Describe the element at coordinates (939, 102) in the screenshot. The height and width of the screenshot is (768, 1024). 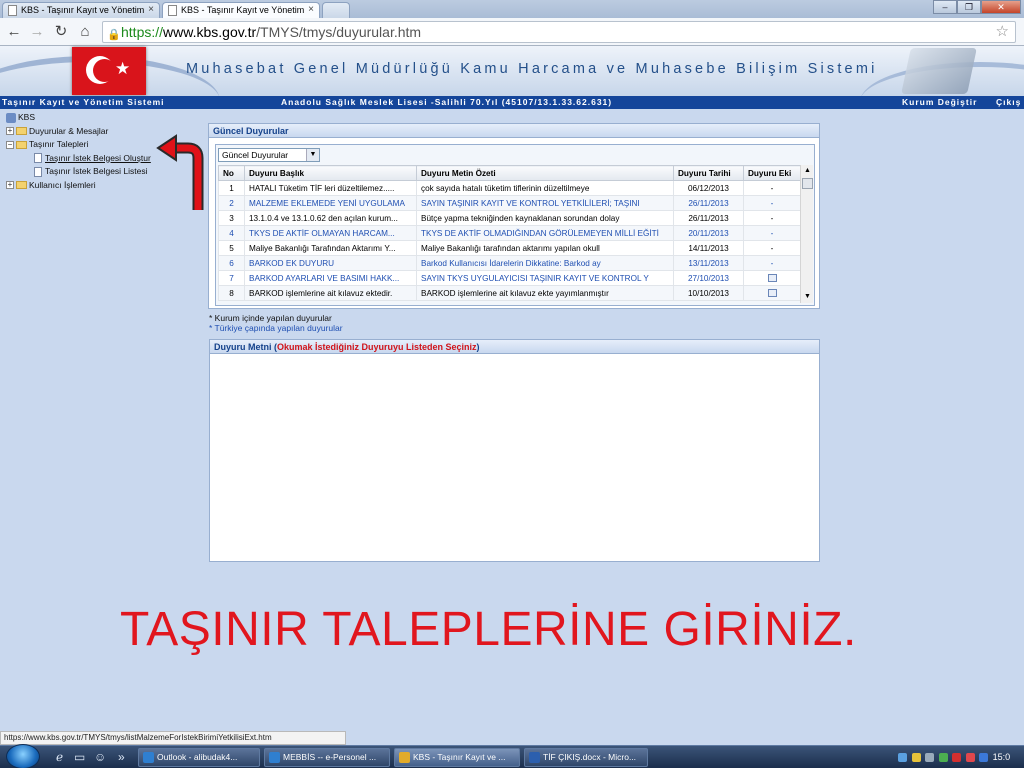
I see `change-organization-link: Kurum Değiştir` at that location.